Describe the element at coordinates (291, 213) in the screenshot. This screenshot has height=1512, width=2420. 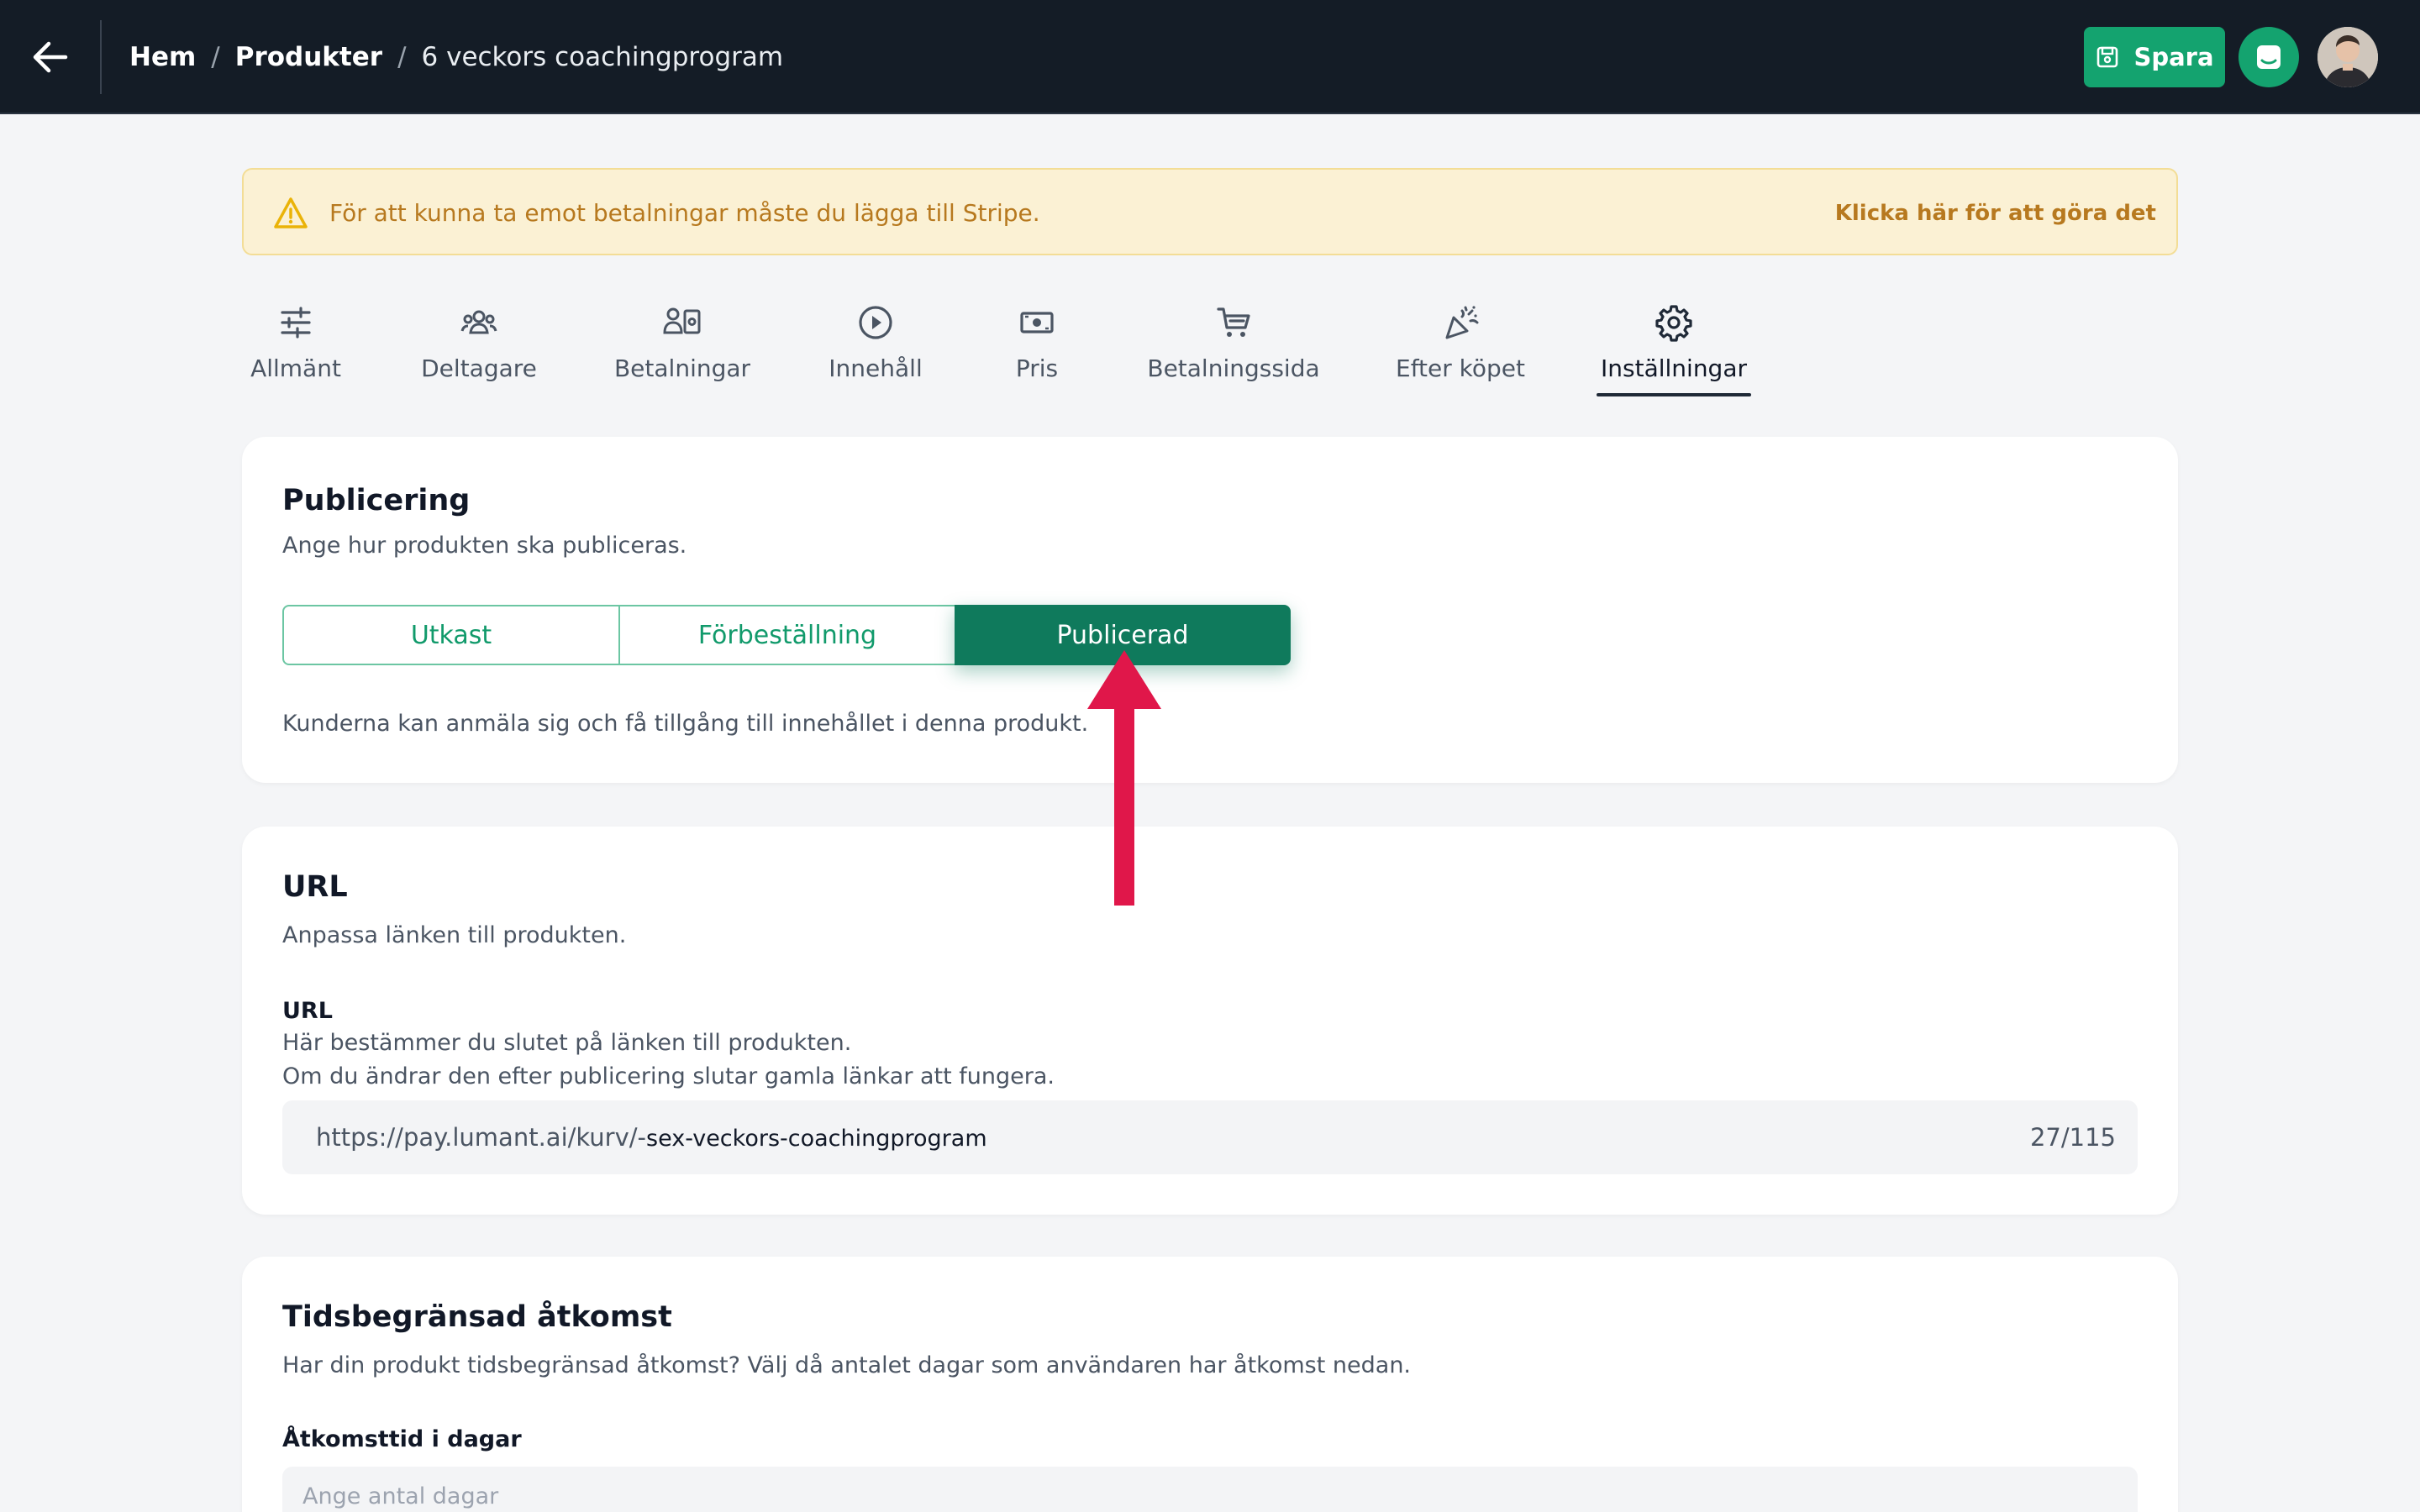
I see `warning-icon` at that location.